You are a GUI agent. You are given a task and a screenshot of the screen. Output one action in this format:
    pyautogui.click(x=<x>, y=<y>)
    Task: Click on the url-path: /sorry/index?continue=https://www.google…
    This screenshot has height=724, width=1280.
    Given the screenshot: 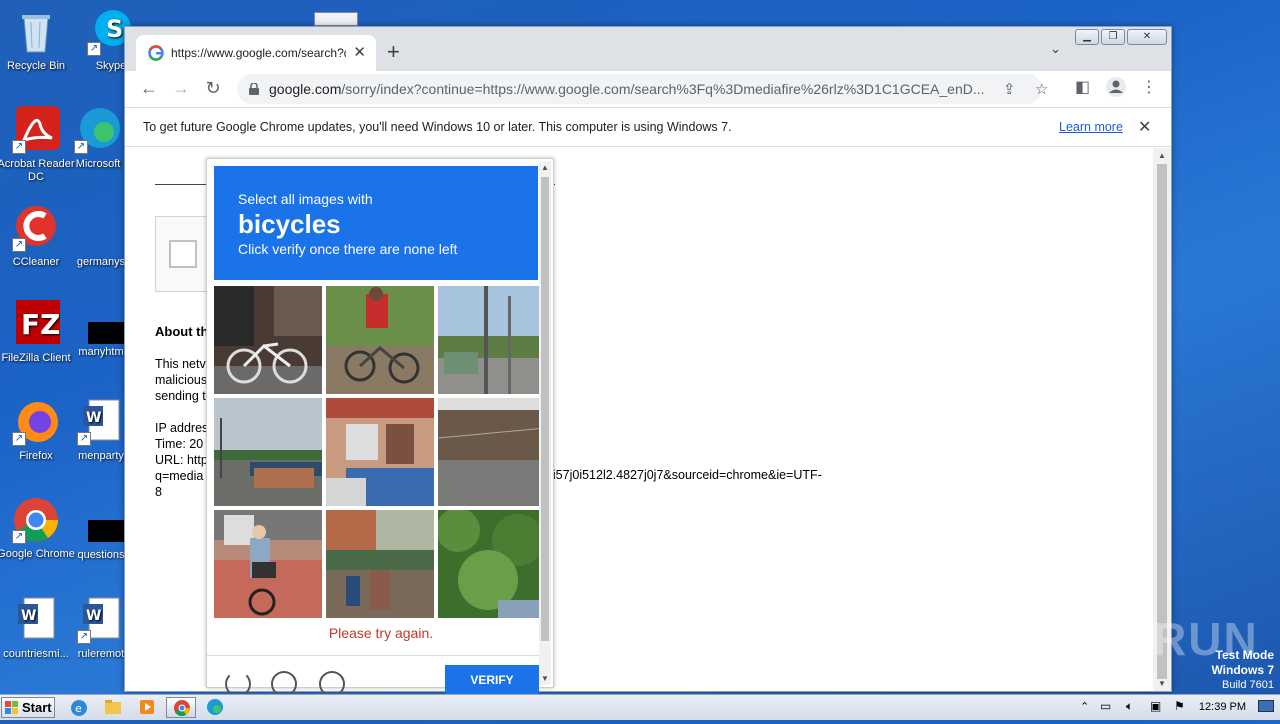 What is the action you would take?
    pyautogui.click(x=663, y=89)
    